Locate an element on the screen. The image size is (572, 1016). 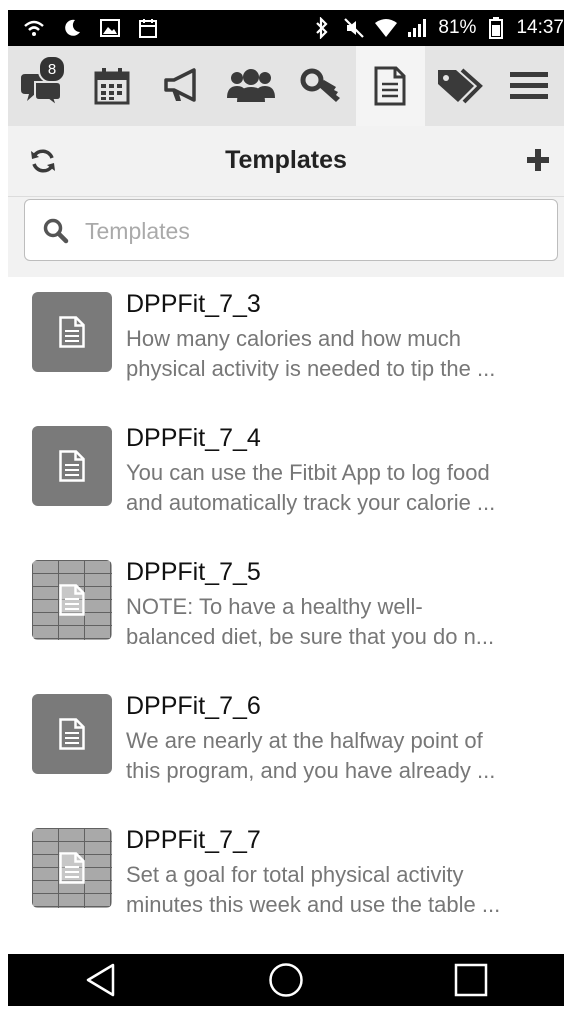
template-name: DPPFit_7_7 is located at coordinates (193, 840).